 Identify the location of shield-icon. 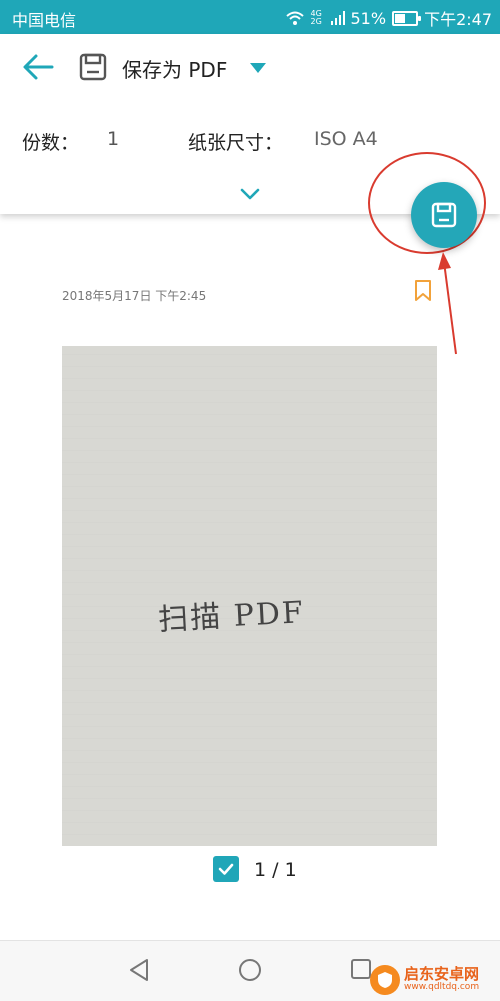
(385, 980).